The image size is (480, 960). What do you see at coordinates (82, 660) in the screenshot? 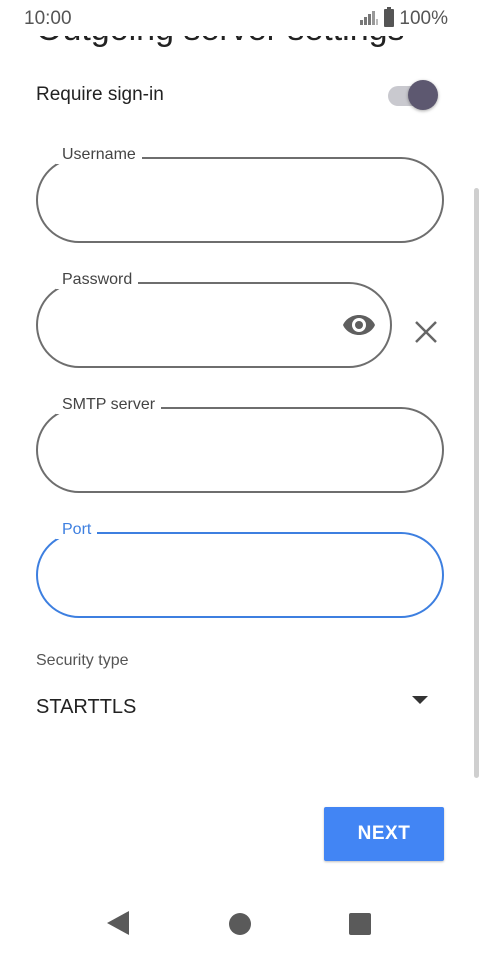
I see `security-type-label: Security type` at bounding box center [82, 660].